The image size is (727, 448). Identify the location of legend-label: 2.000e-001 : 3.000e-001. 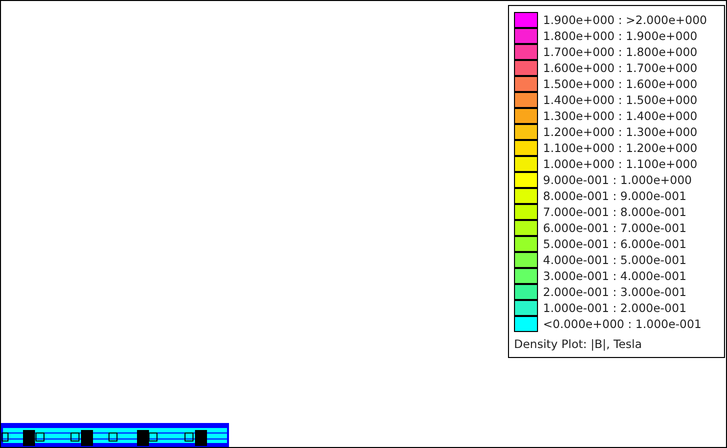
(614, 292).